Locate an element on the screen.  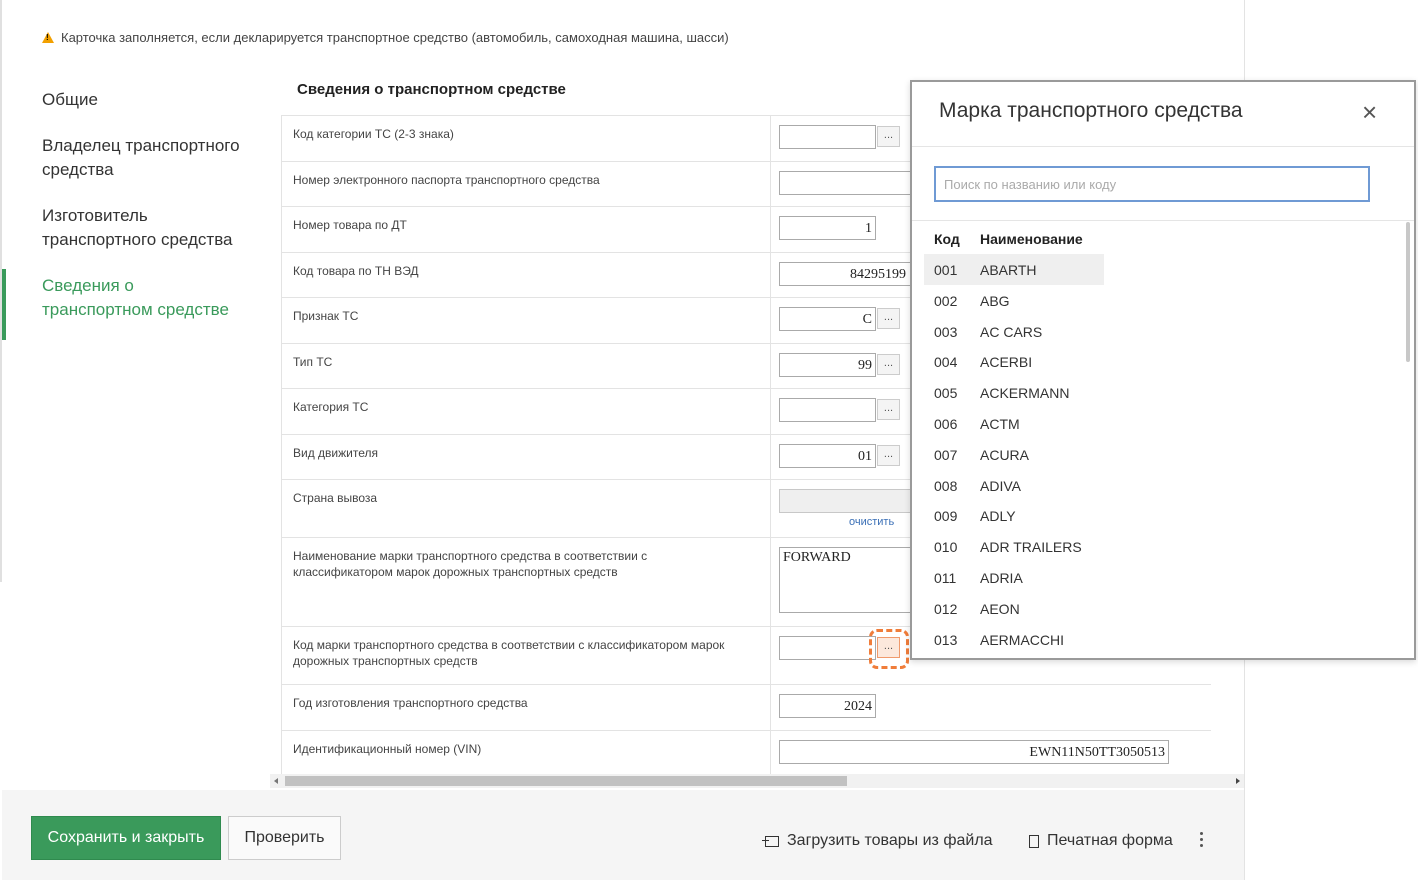
list-item: 009 ADLY is located at coordinates (1164, 515).